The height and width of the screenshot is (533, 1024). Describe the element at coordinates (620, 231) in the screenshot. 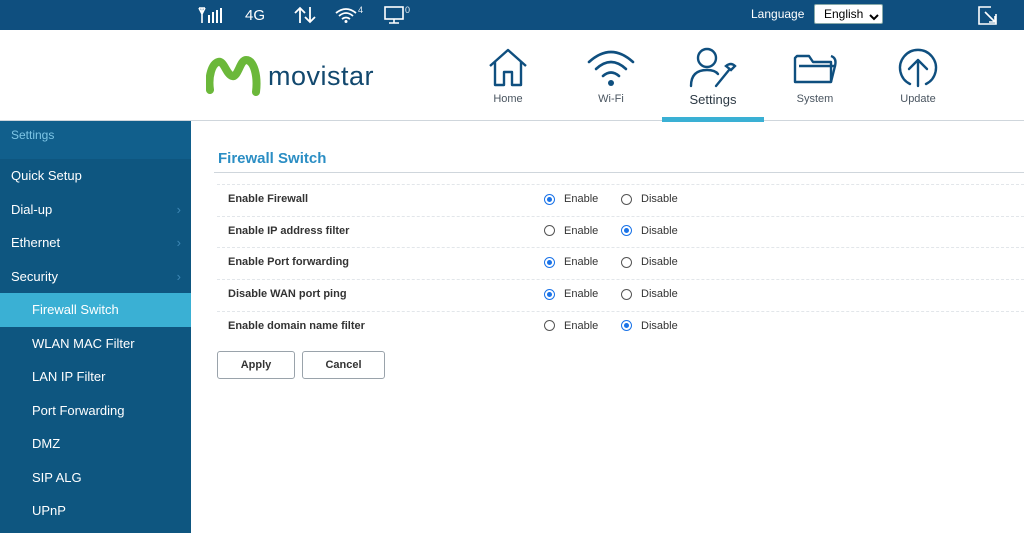

I see `firewall-option-row: Enable IP address filter Enable Disable` at that location.